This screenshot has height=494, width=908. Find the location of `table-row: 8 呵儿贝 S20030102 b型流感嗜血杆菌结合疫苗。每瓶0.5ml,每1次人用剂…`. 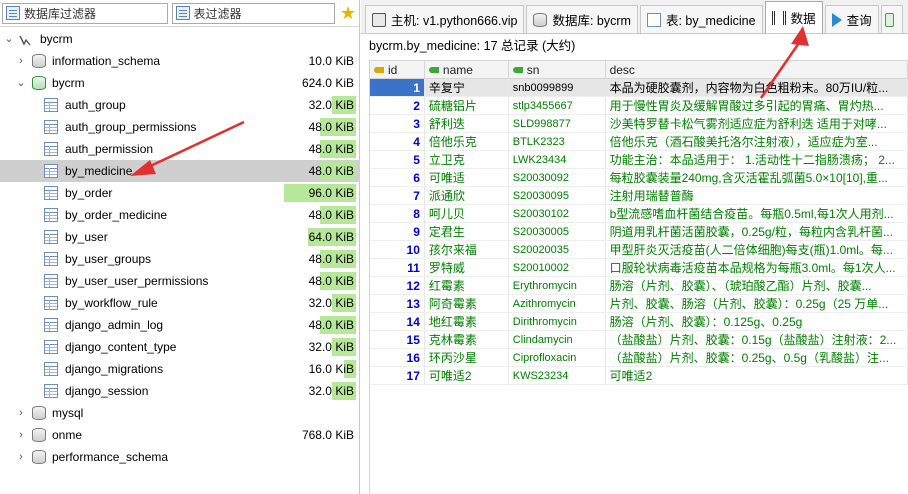

table-row: 8 呵儿贝 S20030102 b型流感嗜血杆菌结合疫苗。每瓶0.5ml,每1次人用剂… is located at coordinates (639, 214).